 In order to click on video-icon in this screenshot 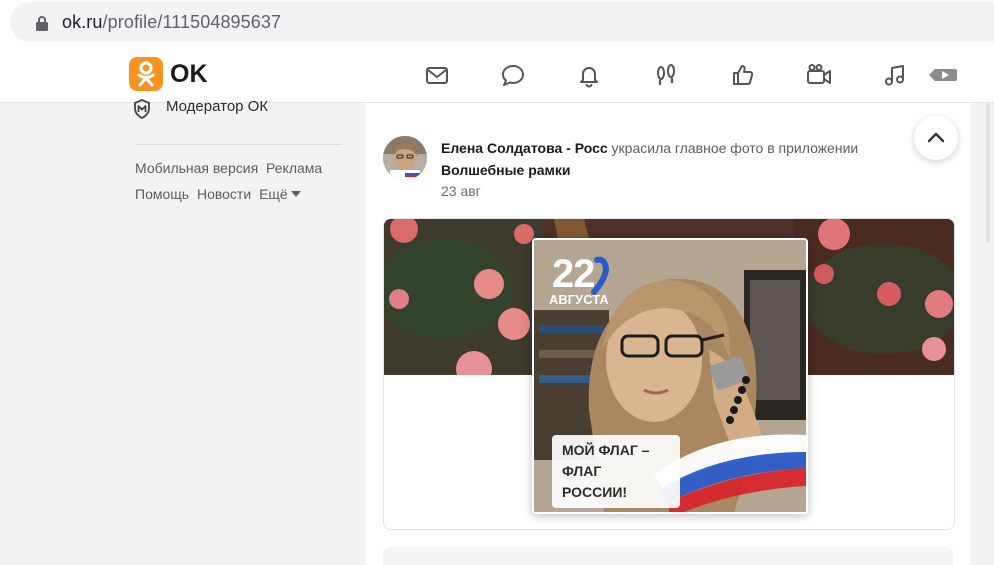, I will do `click(943, 75)`.